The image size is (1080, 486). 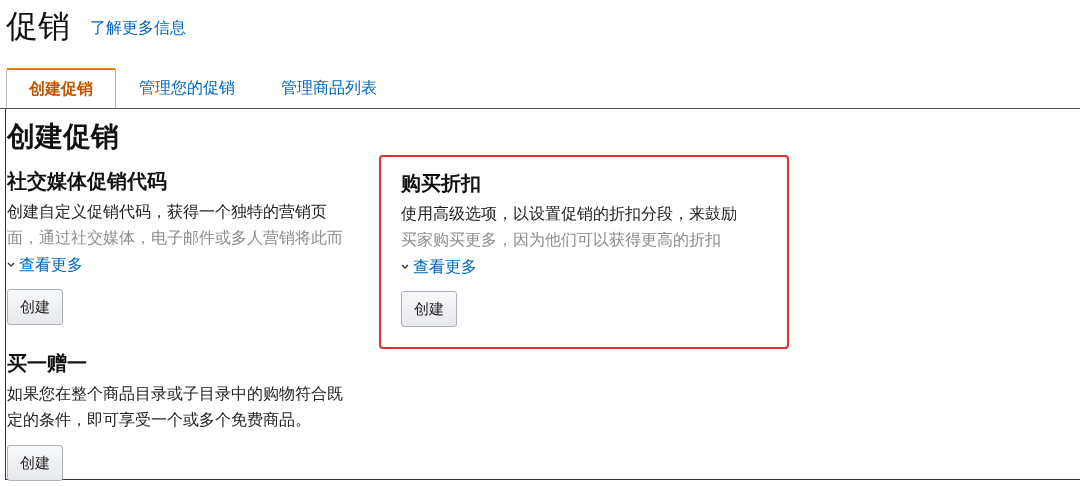 I want to click on card-title: 购买折扣, so click(x=441, y=183).